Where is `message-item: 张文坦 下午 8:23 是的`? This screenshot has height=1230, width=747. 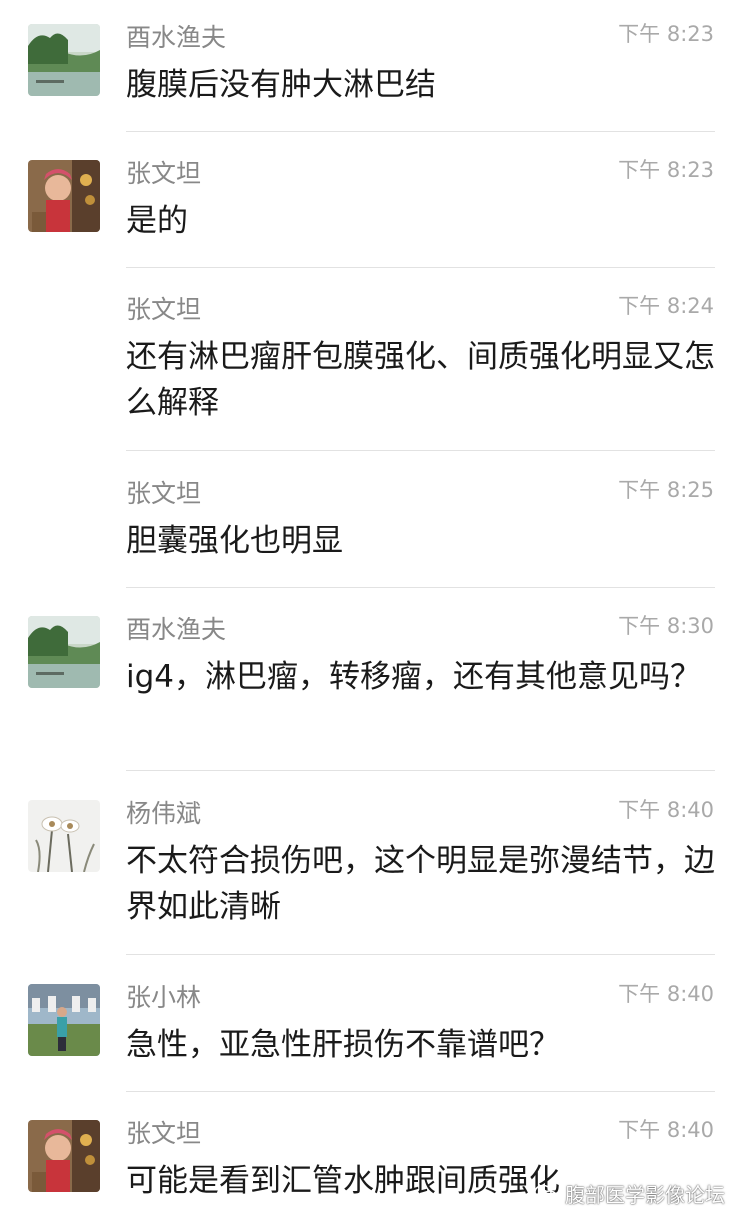
message-item: 张文坦 下午 8:23 是的 is located at coordinates (373, 202).